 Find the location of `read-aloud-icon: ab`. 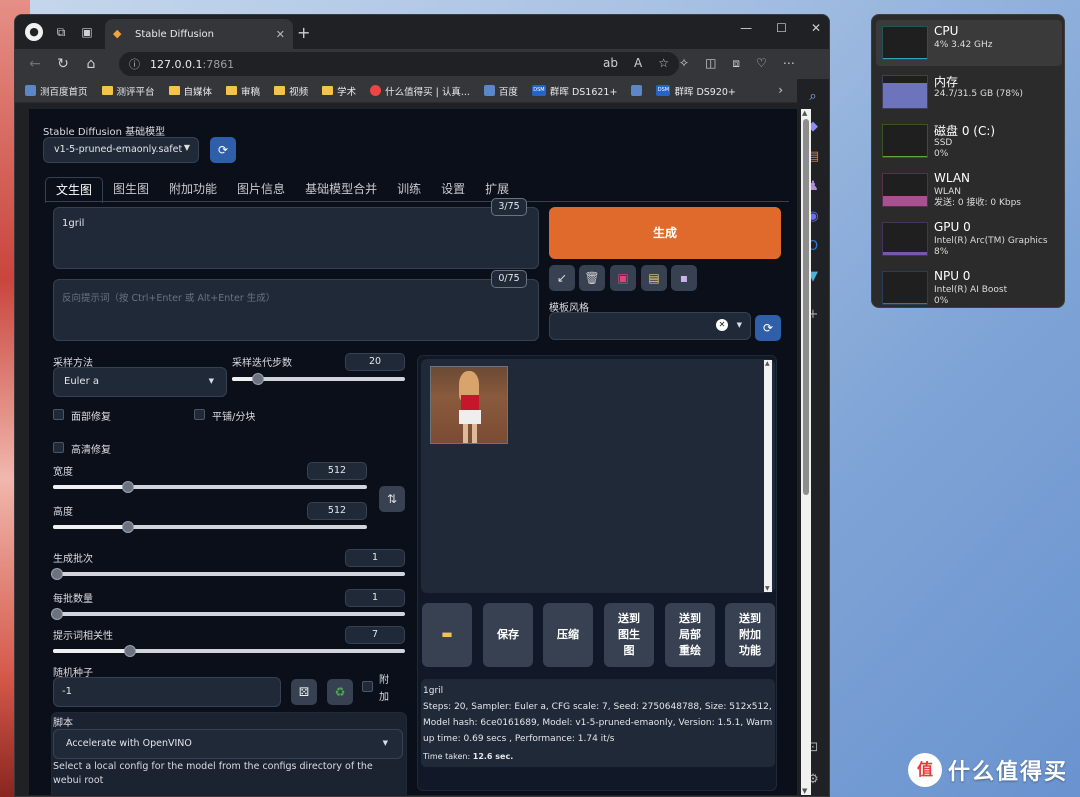

read-aloud-icon: ab is located at coordinates (610, 63).